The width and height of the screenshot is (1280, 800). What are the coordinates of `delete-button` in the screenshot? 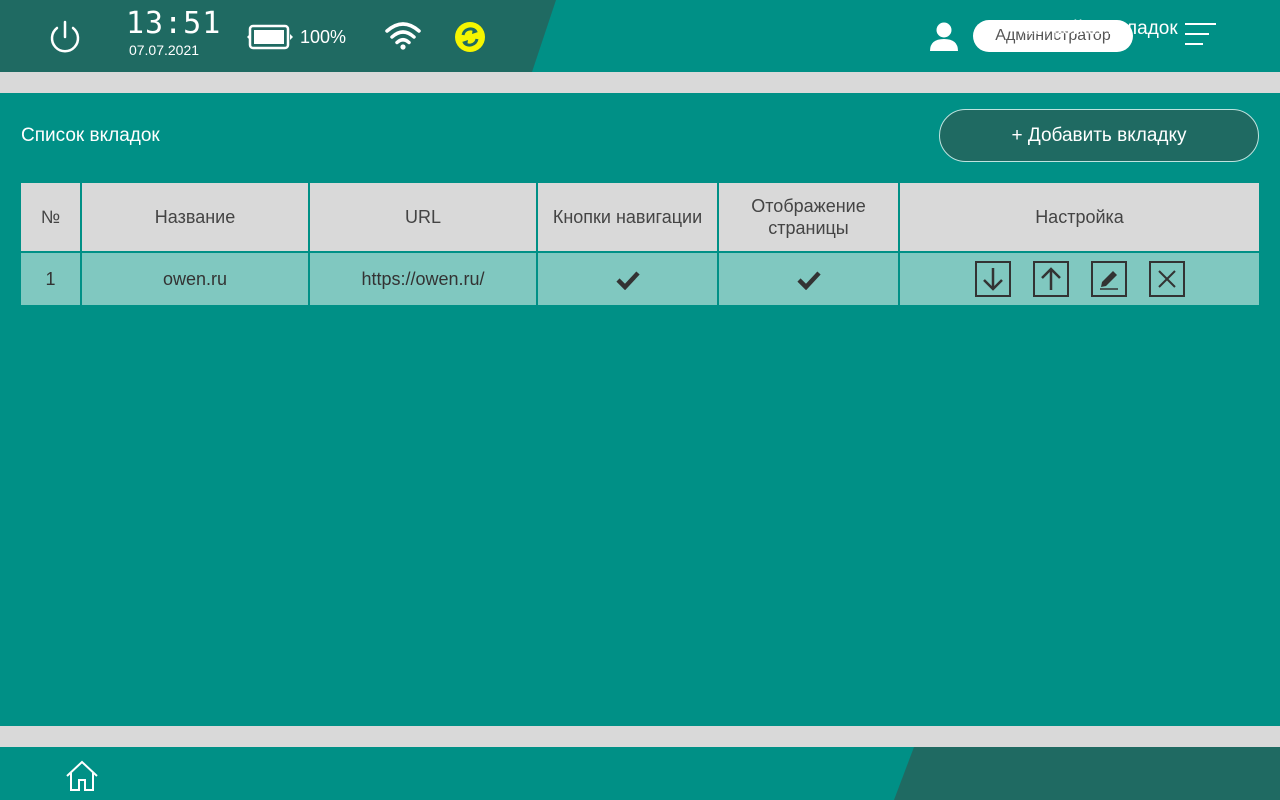 It's located at (1166, 279).